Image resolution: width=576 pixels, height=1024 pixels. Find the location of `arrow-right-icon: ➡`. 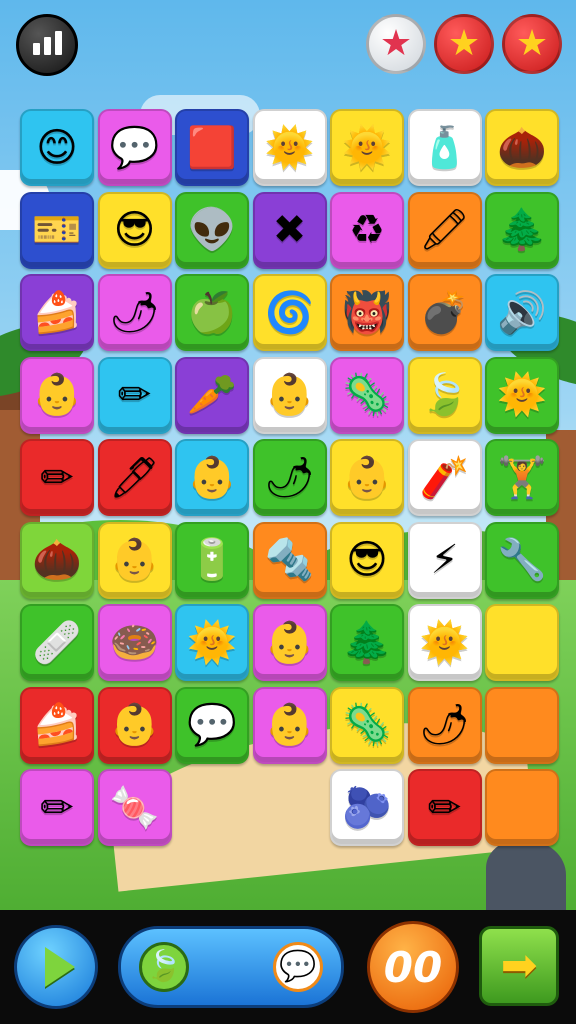

arrow-right-icon: ➡ is located at coordinates (519, 965).